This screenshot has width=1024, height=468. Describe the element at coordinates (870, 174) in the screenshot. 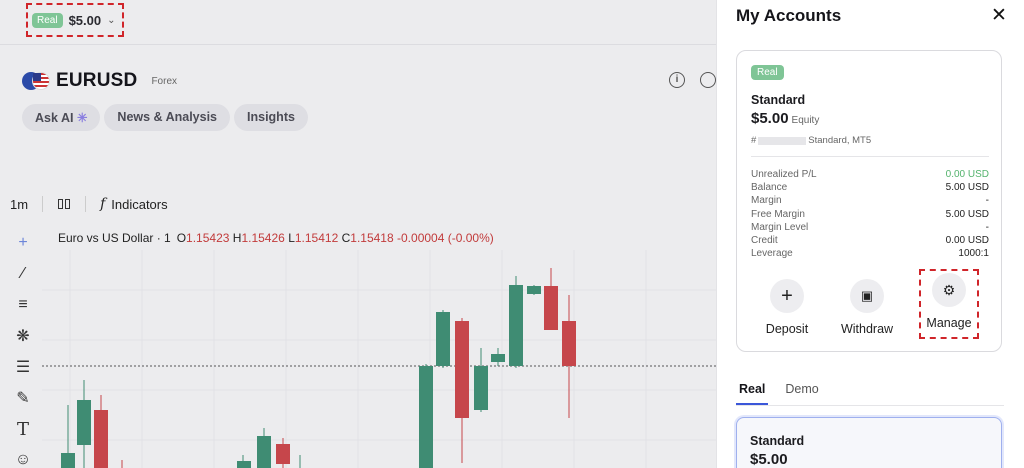

I see `stat-row: Unrealized P/L 0.00 USD` at that location.